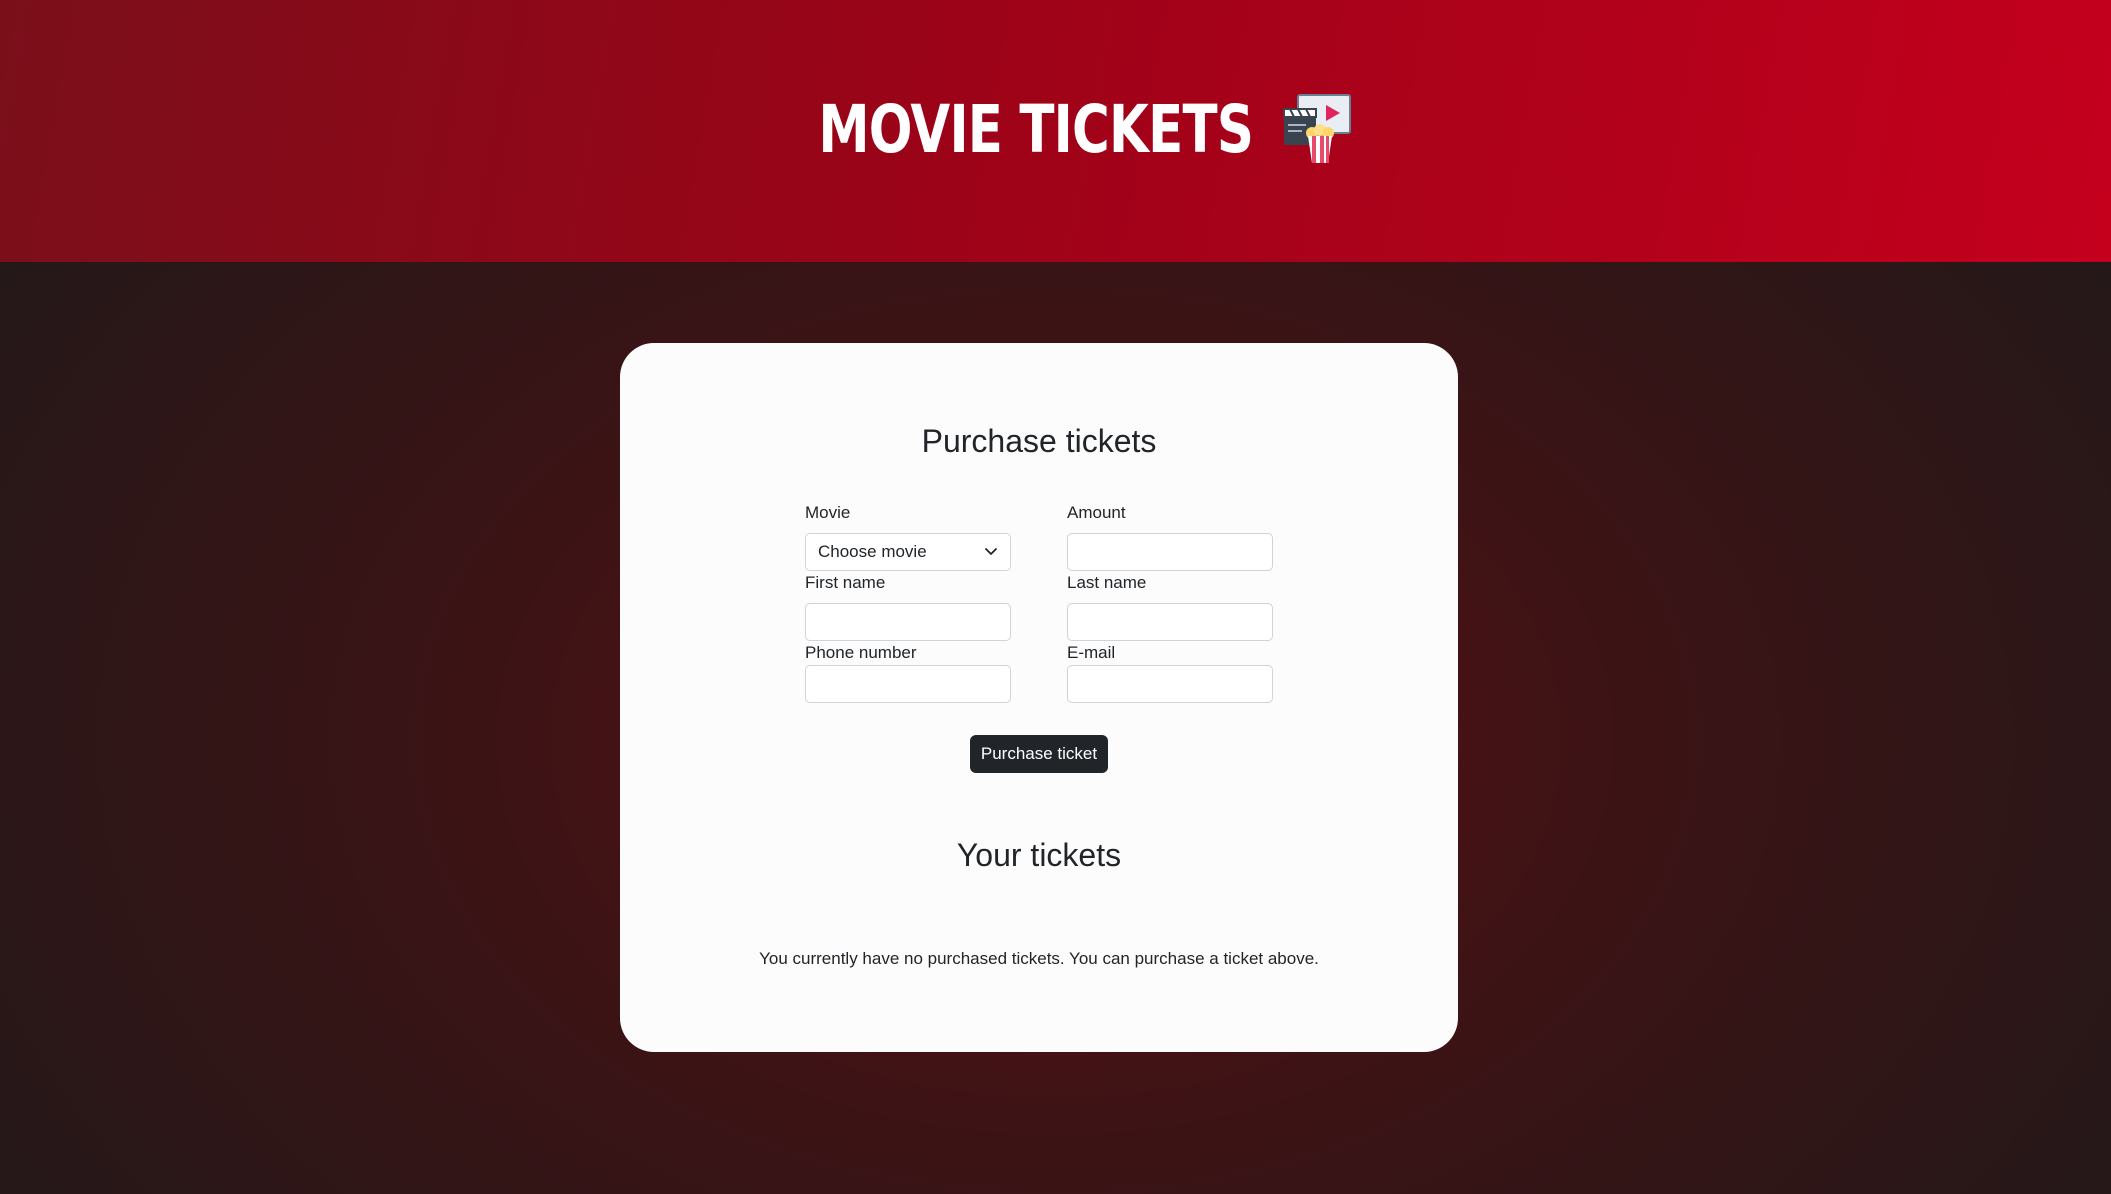 Image resolution: width=2111 pixels, height=1194 pixels. What do you see at coordinates (1036, 129) in the screenshot?
I see `page-title: MOVIE TICKETS` at bounding box center [1036, 129].